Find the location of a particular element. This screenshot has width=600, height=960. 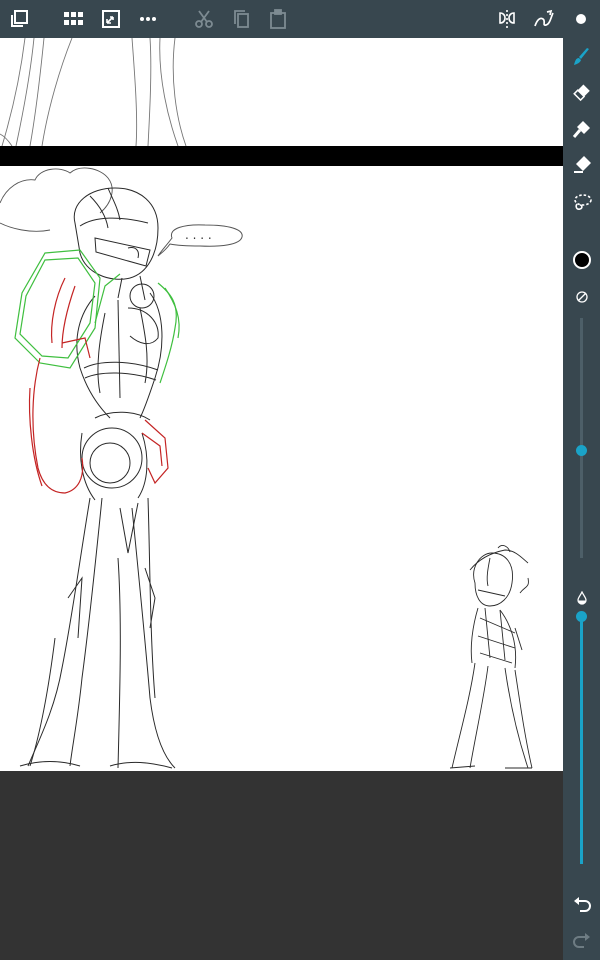

speech-bubble-text: . . . . is located at coordinates (198, 235).